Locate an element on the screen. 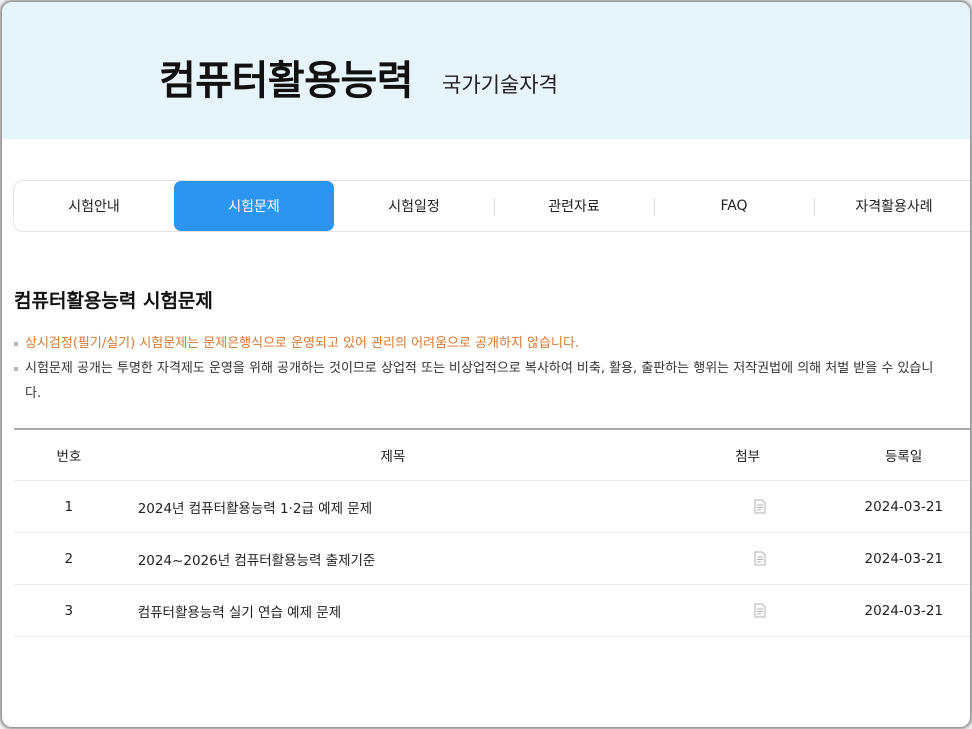 The image size is (972, 729). table-row: 3 컴퓨터활용능력 실기 연습 예제 문제 2024-03-21 is located at coordinates (492, 611).